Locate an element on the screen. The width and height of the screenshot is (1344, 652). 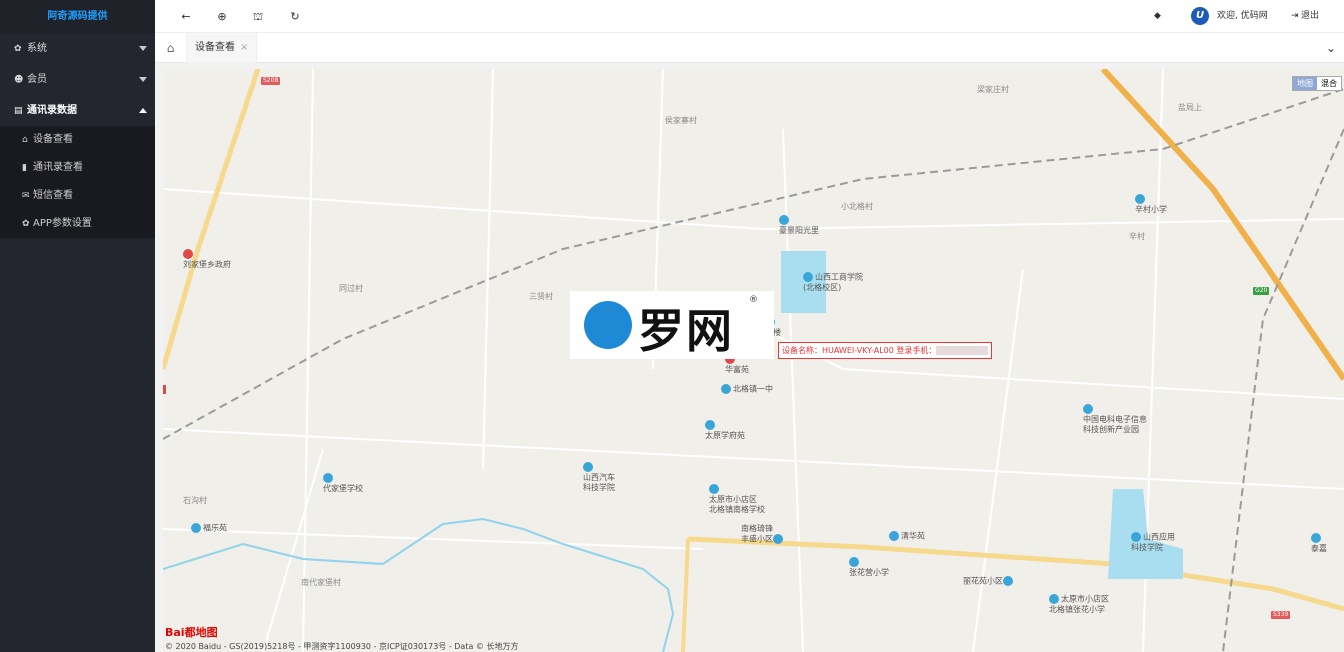
poi-marker: 刘家堡乡政府 is located at coordinates (207, 259).